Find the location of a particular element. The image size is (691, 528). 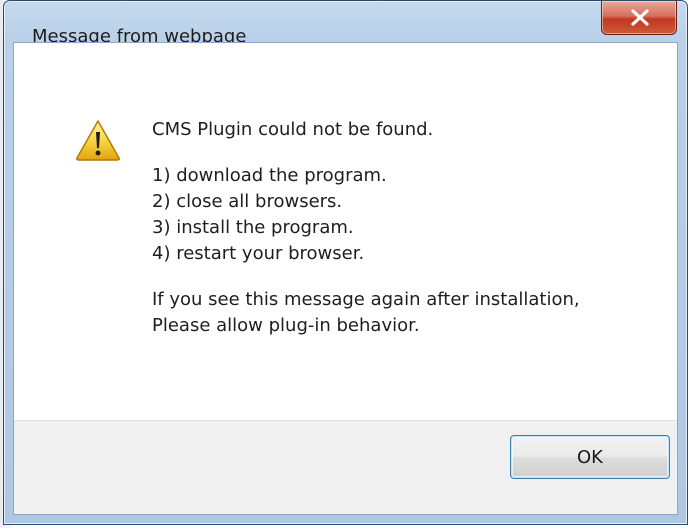

ok-button: OK is located at coordinates (590, 457).